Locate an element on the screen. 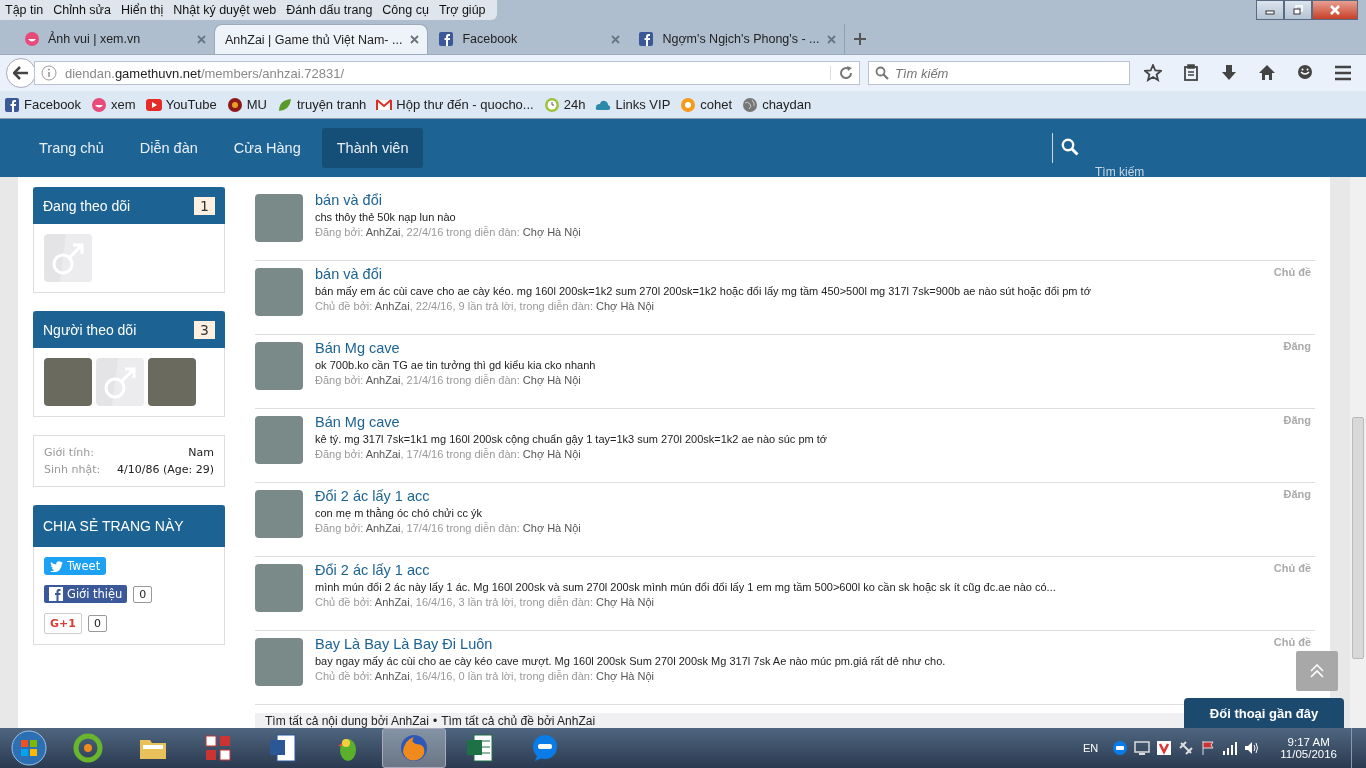 This screenshot has width=1366, height=768. nav-tab: Thành viên is located at coordinates (372, 148).